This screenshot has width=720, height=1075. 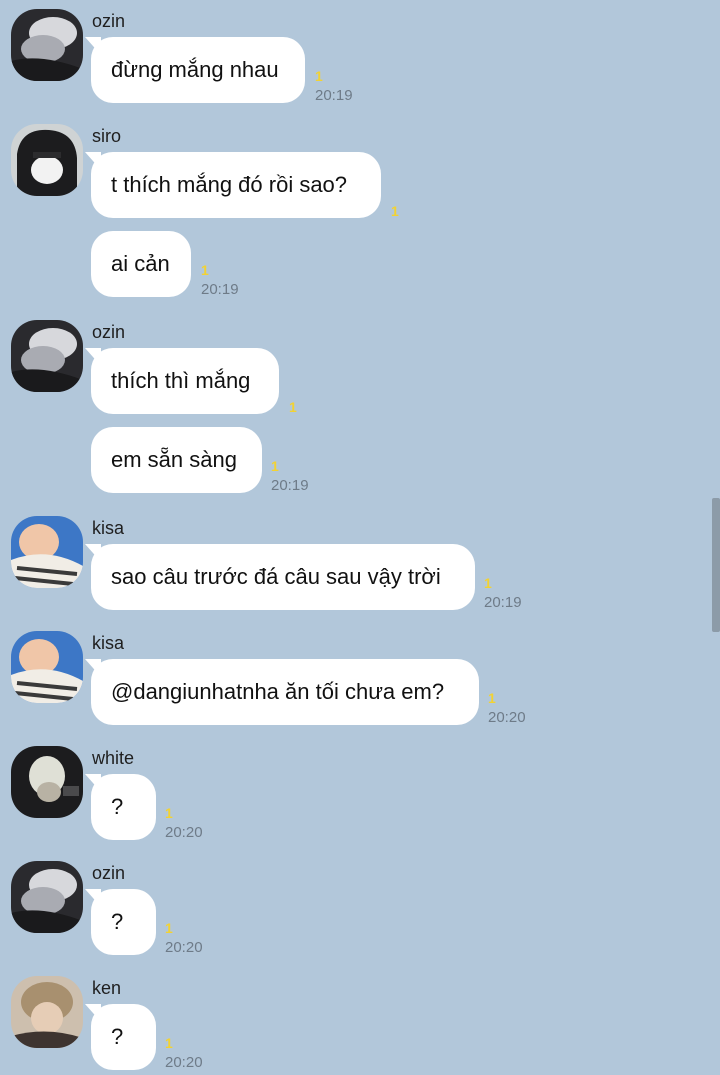 I want to click on message-bubble: t thích mắng đó rồi sao?, so click(x=233, y=185).